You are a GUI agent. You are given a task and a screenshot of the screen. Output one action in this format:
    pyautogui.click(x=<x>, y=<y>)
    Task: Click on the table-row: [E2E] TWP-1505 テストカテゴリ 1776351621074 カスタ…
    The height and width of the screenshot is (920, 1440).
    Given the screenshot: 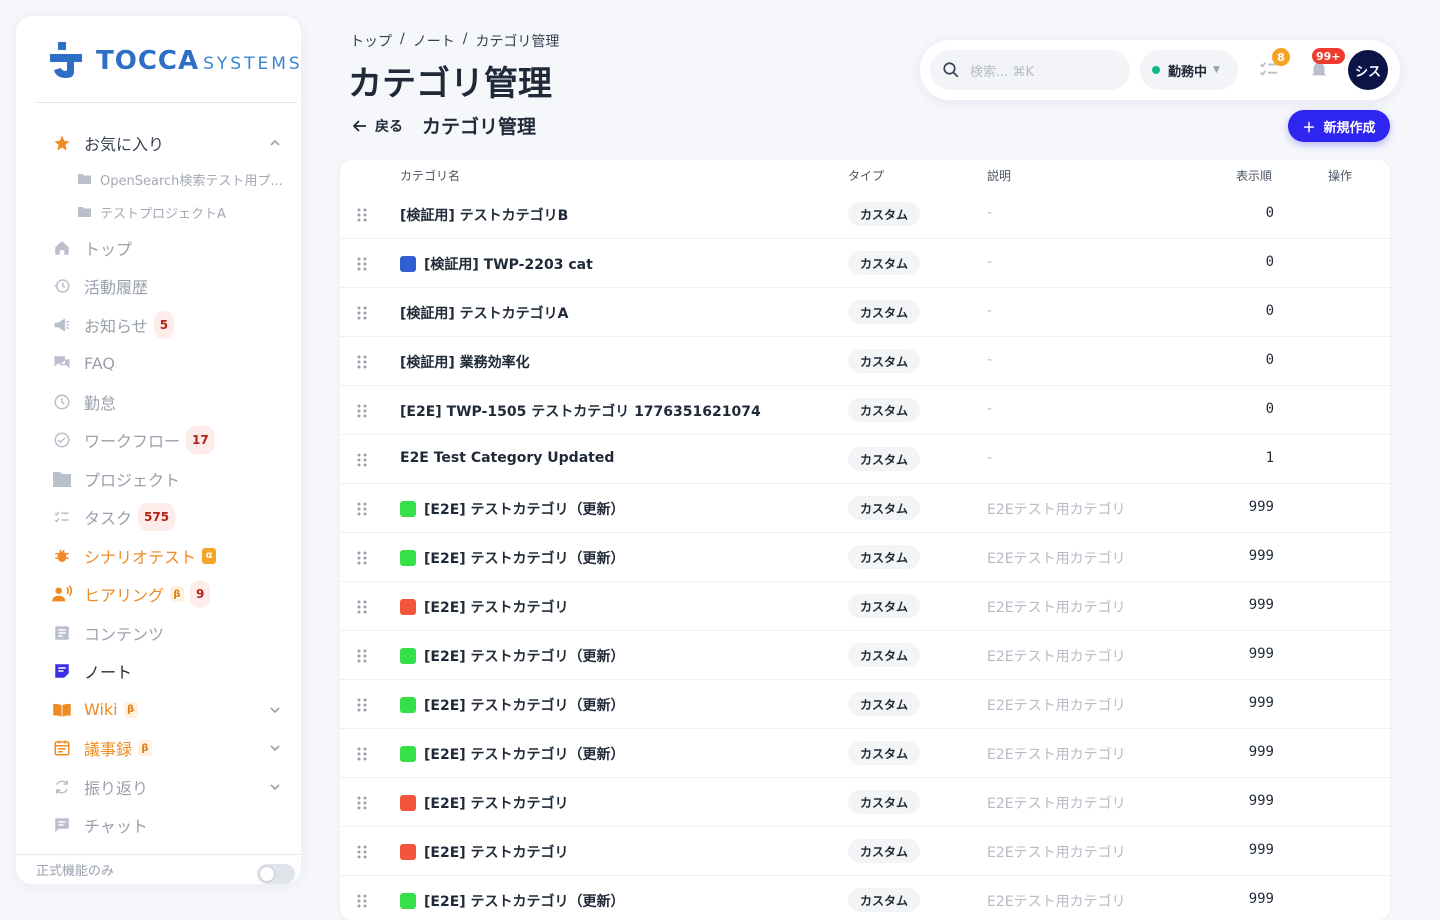 What is the action you would take?
    pyautogui.click(x=865, y=410)
    